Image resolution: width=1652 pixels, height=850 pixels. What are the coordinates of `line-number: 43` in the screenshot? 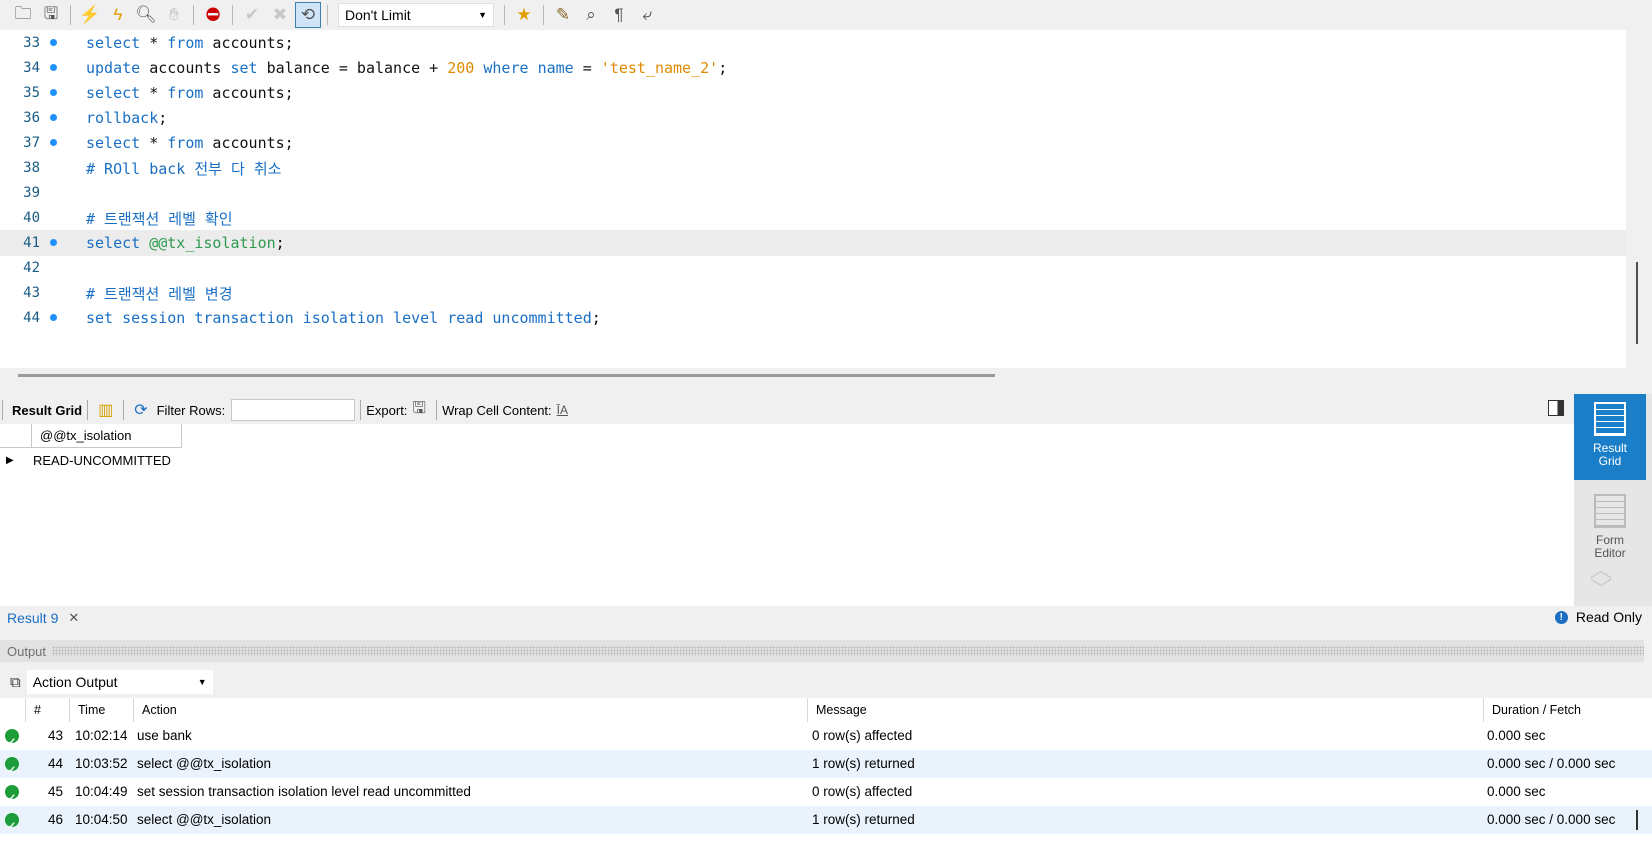 It's located at (31, 293).